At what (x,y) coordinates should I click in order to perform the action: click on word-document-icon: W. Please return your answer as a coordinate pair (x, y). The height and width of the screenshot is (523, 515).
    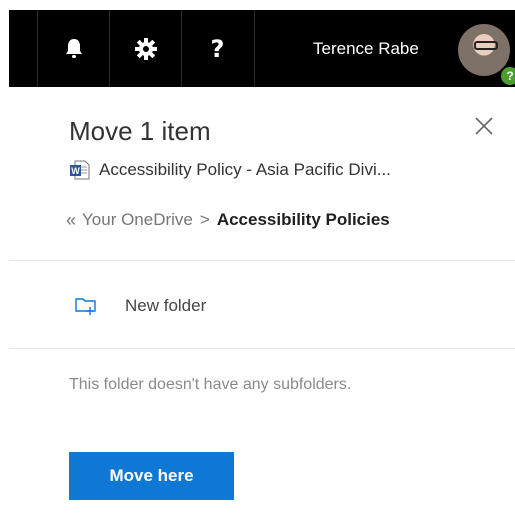
    Looking at the image, I should click on (80, 170).